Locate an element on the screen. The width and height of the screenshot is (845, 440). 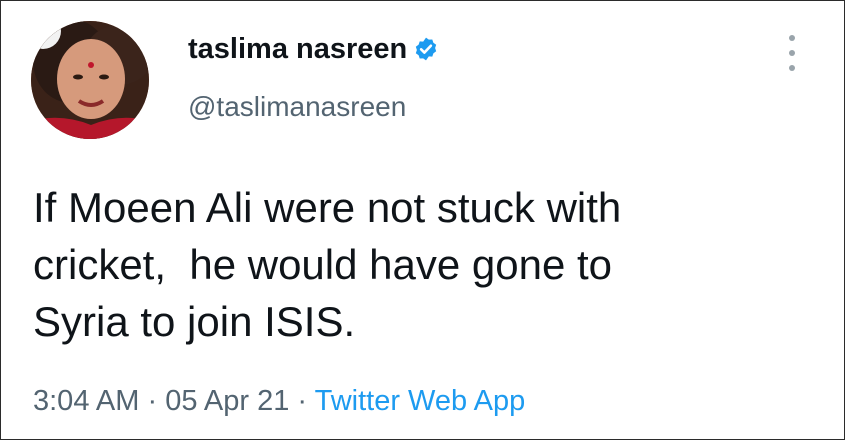
author-name: taslima nasreen is located at coordinates (313, 49).